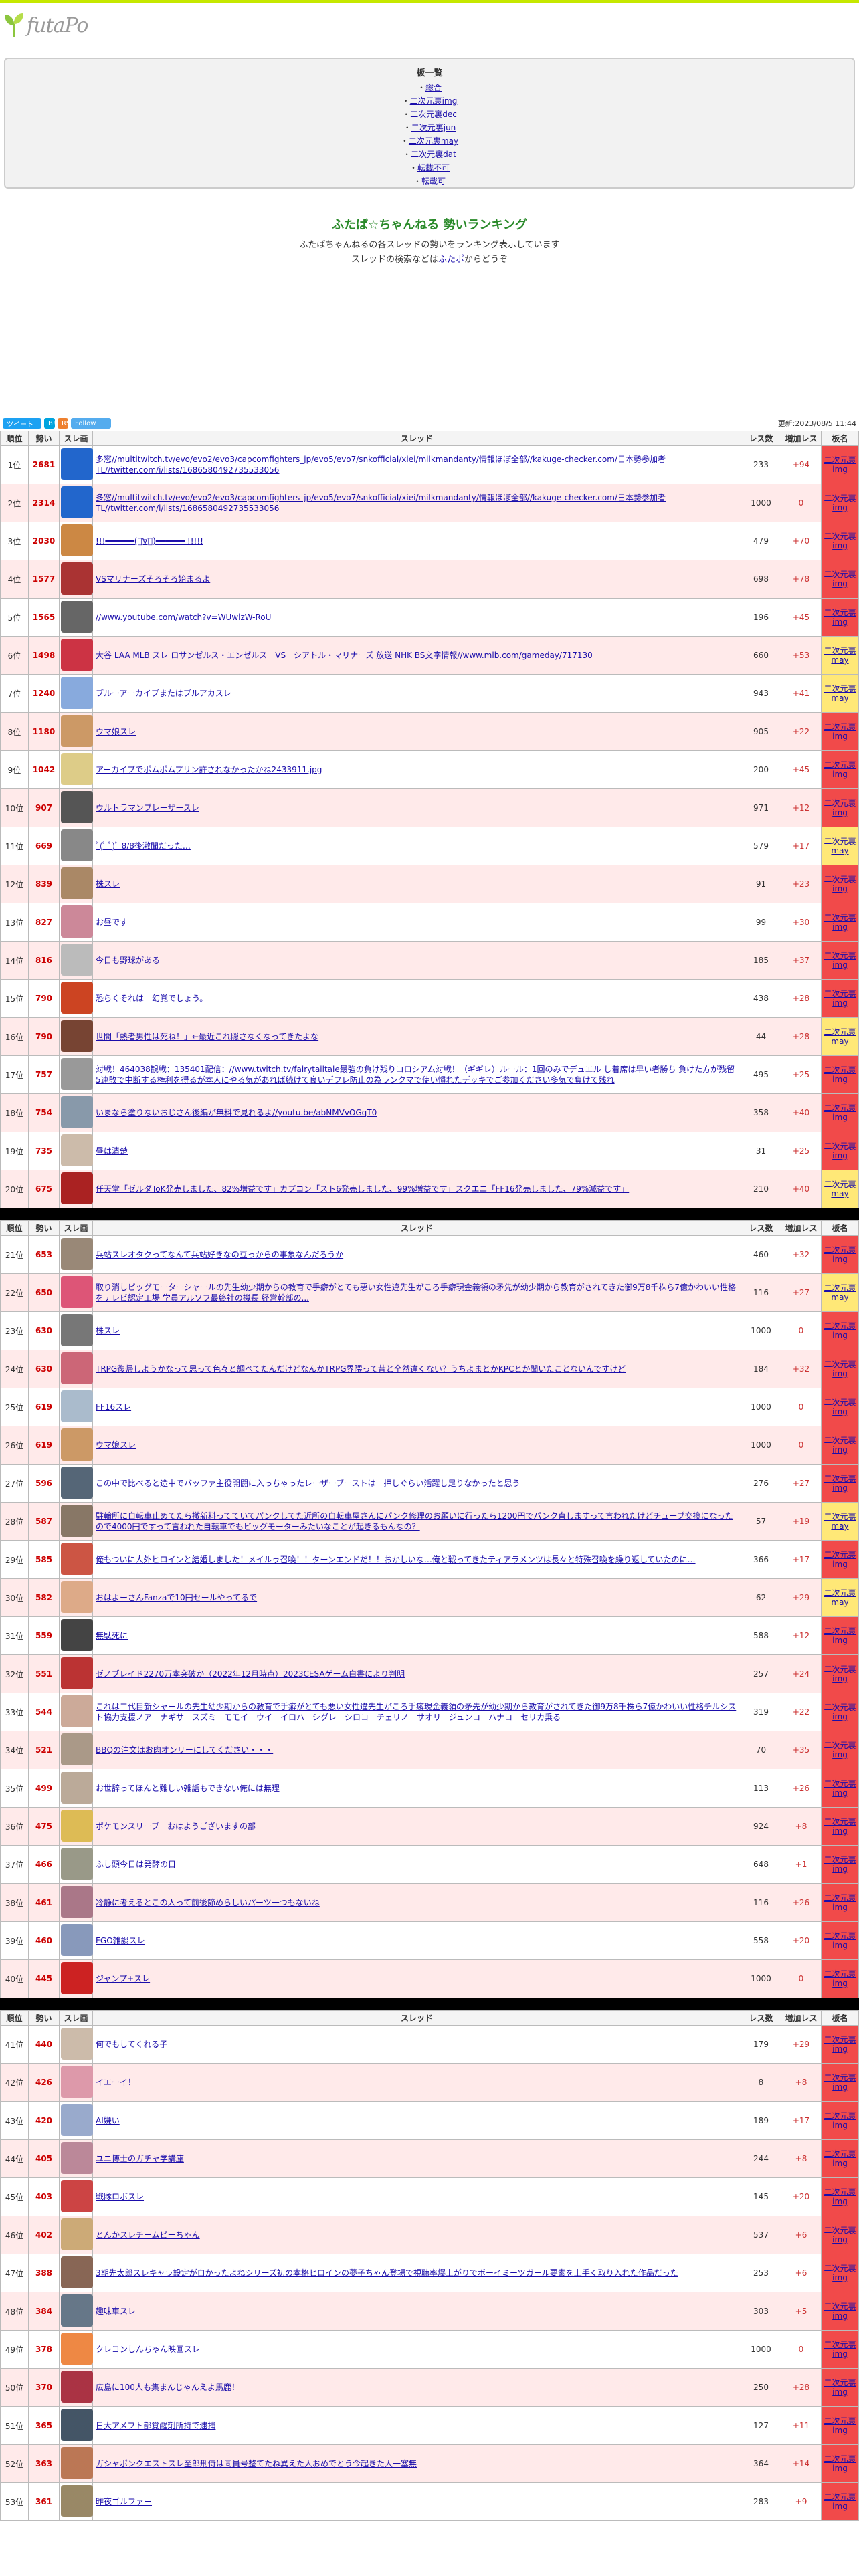 This screenshot has width=859, height=2576. I want to click on hatena-bookmark-button: B!, so click(50, 423).